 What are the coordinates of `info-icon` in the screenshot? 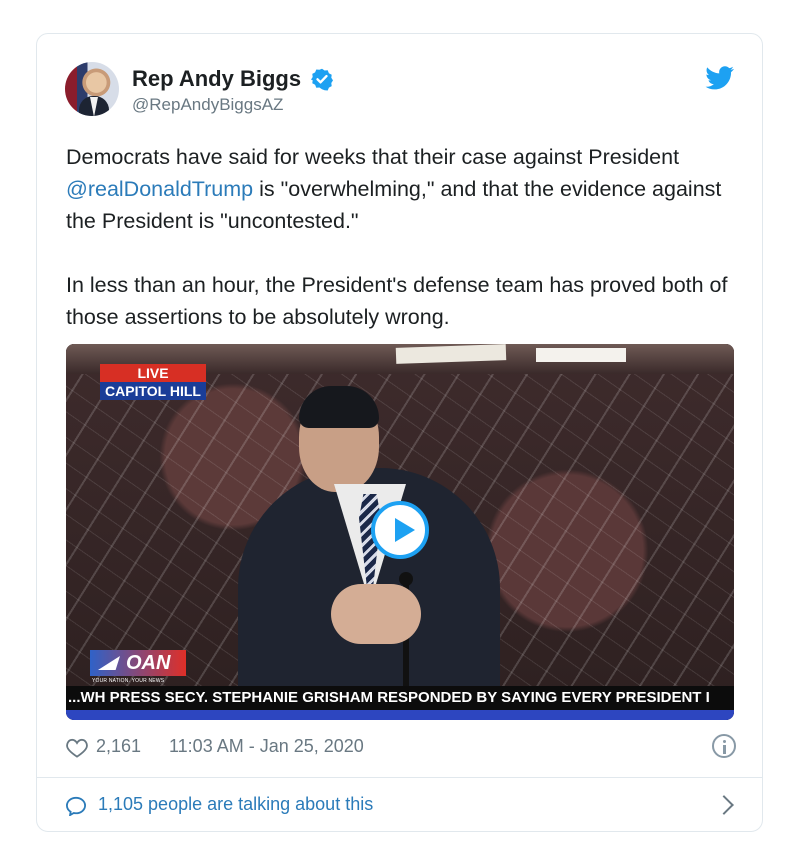 It's located at (724, 746).